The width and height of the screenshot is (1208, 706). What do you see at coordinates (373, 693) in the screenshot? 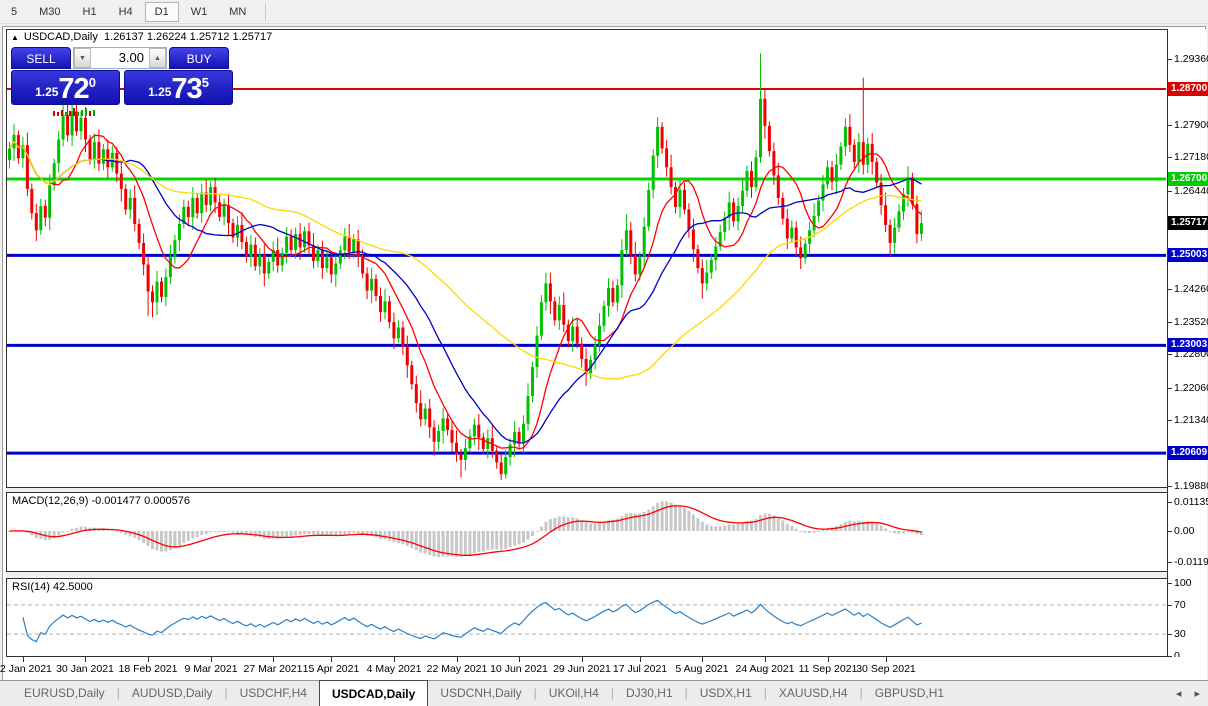
I see `tab-usdcad-daily: USDCAD,Daily` at bounding box center [373, 693].